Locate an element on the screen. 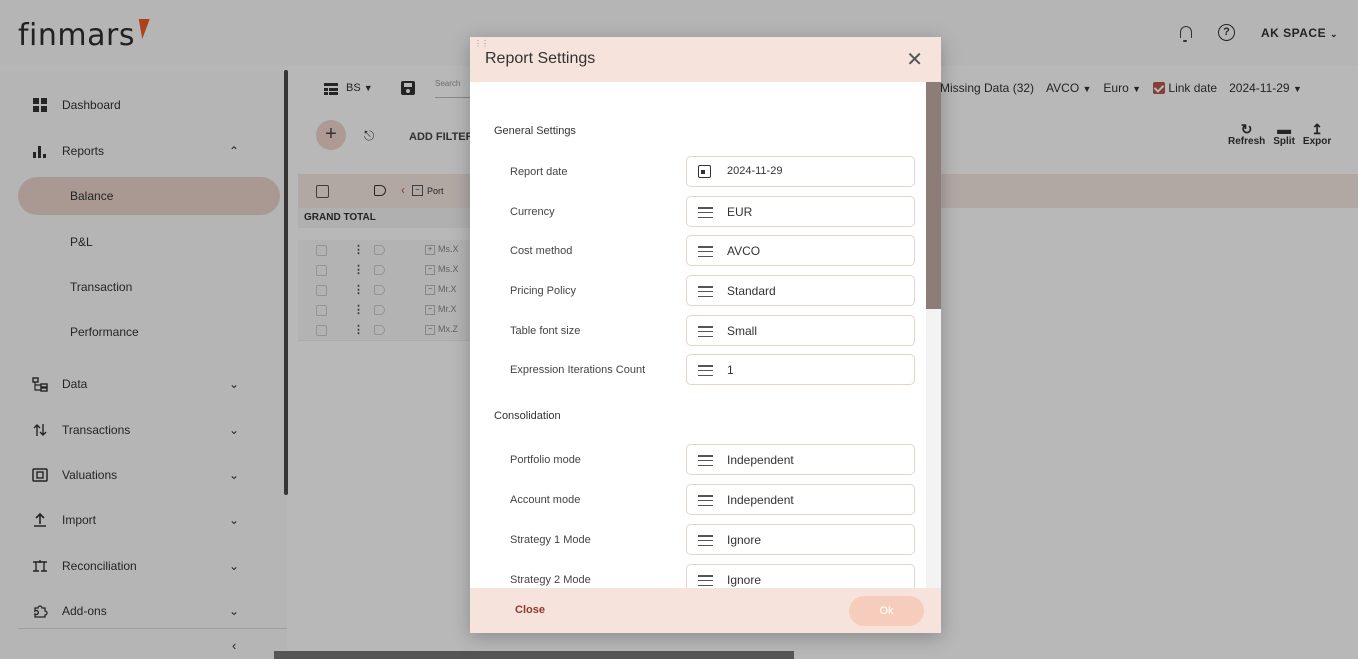  dialog-footer: Close Ok is located at coordinates (705, 610).